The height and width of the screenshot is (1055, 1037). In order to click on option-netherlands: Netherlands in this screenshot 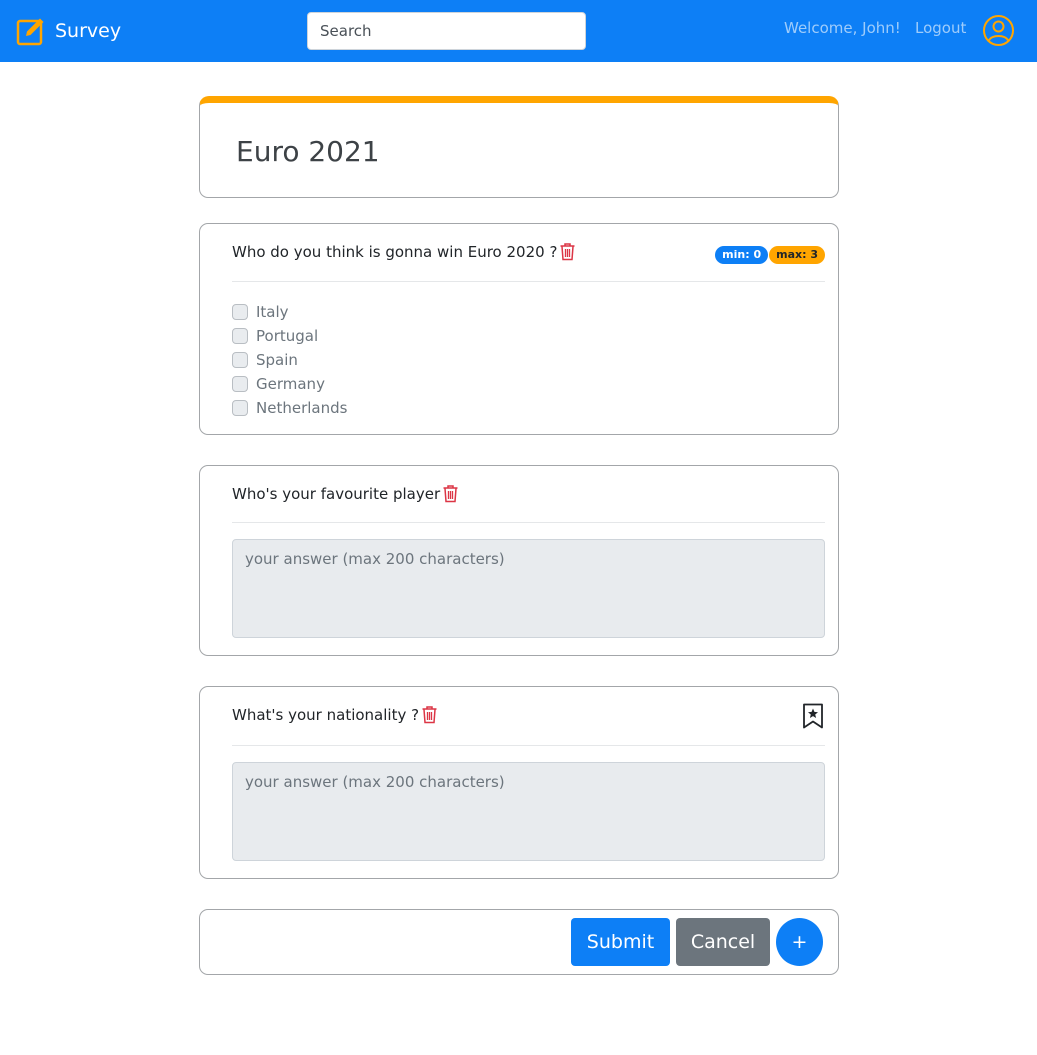, I will do `click(289, 408)`.